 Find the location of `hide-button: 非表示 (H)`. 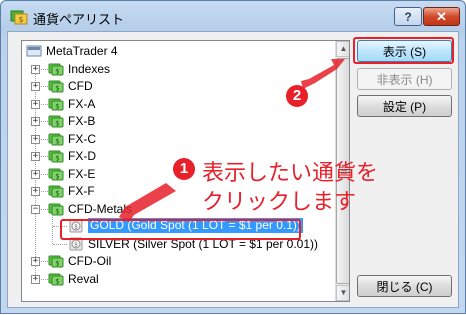

hide-button: 非表示 (H) is located at coordinates (404, 79).